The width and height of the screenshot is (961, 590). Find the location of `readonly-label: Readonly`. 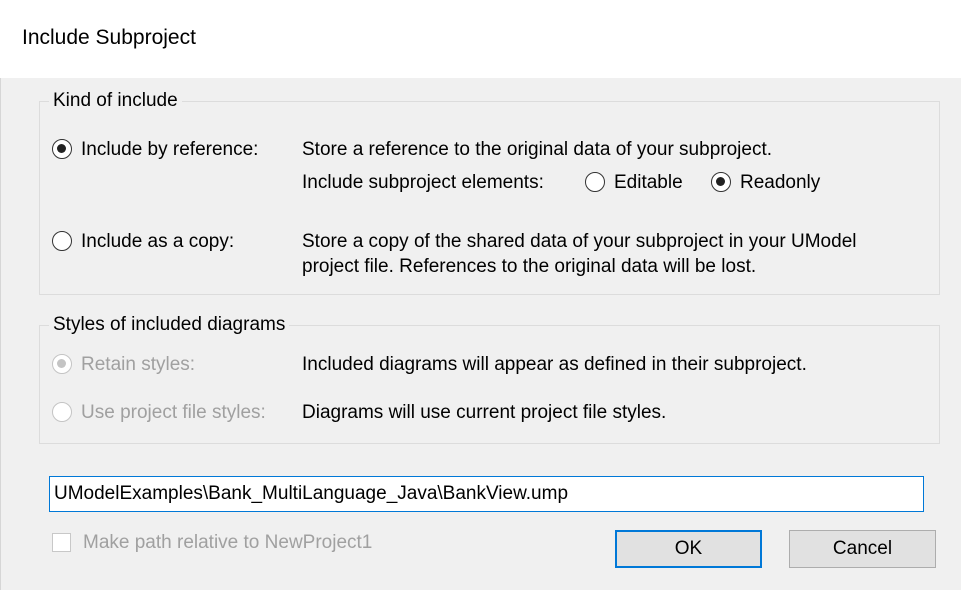

readonly-label: Readonly is located at coordinates (780, 183).